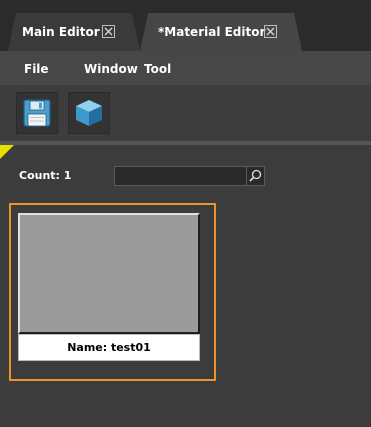 The width and height of the screenshot is (371, 427). I want to click on search-button, so click(255, 176).